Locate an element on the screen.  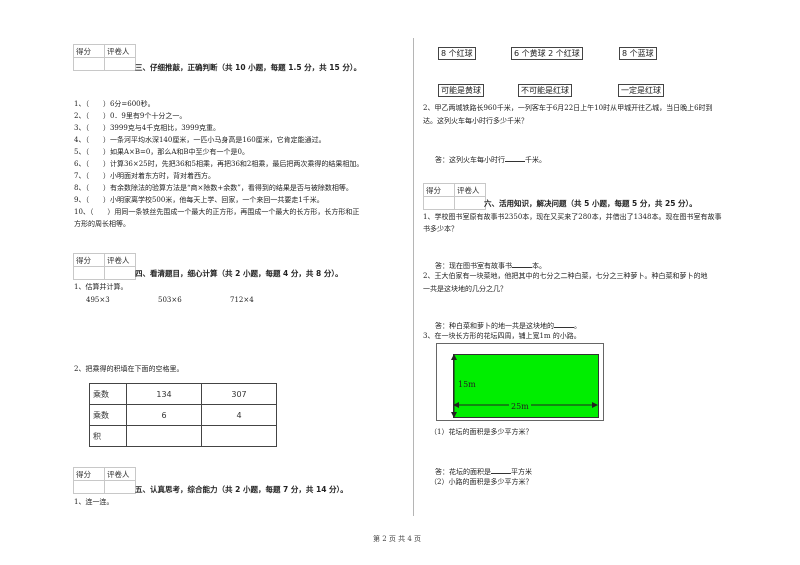
table-row: 乘数 134 307 is located at coordinates (183, 394).